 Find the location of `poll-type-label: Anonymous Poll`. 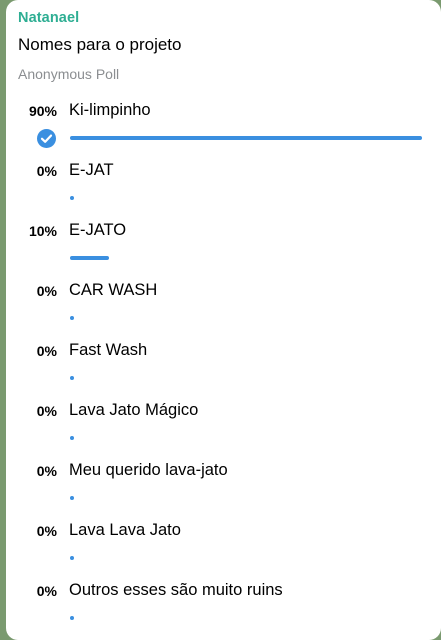

poll-type-label: Anonymous Poll is located at coordinates (69, 74).